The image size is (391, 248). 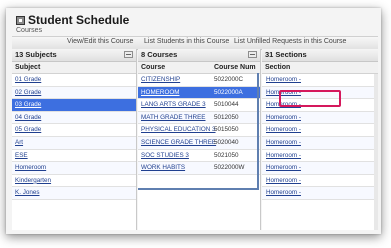 What do you see at coordinates (74, 55) in the screenshot?
I see `subjects-panel-header: 13 Subjects` at bounding box center [74, 55].